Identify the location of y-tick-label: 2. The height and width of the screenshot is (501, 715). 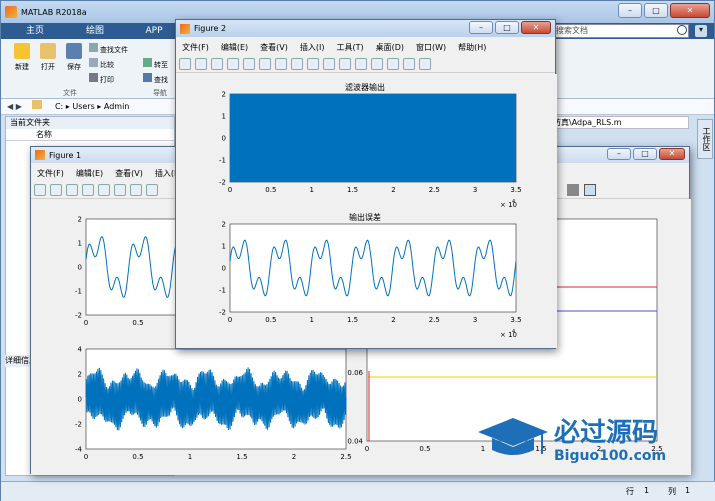
(80, 220).